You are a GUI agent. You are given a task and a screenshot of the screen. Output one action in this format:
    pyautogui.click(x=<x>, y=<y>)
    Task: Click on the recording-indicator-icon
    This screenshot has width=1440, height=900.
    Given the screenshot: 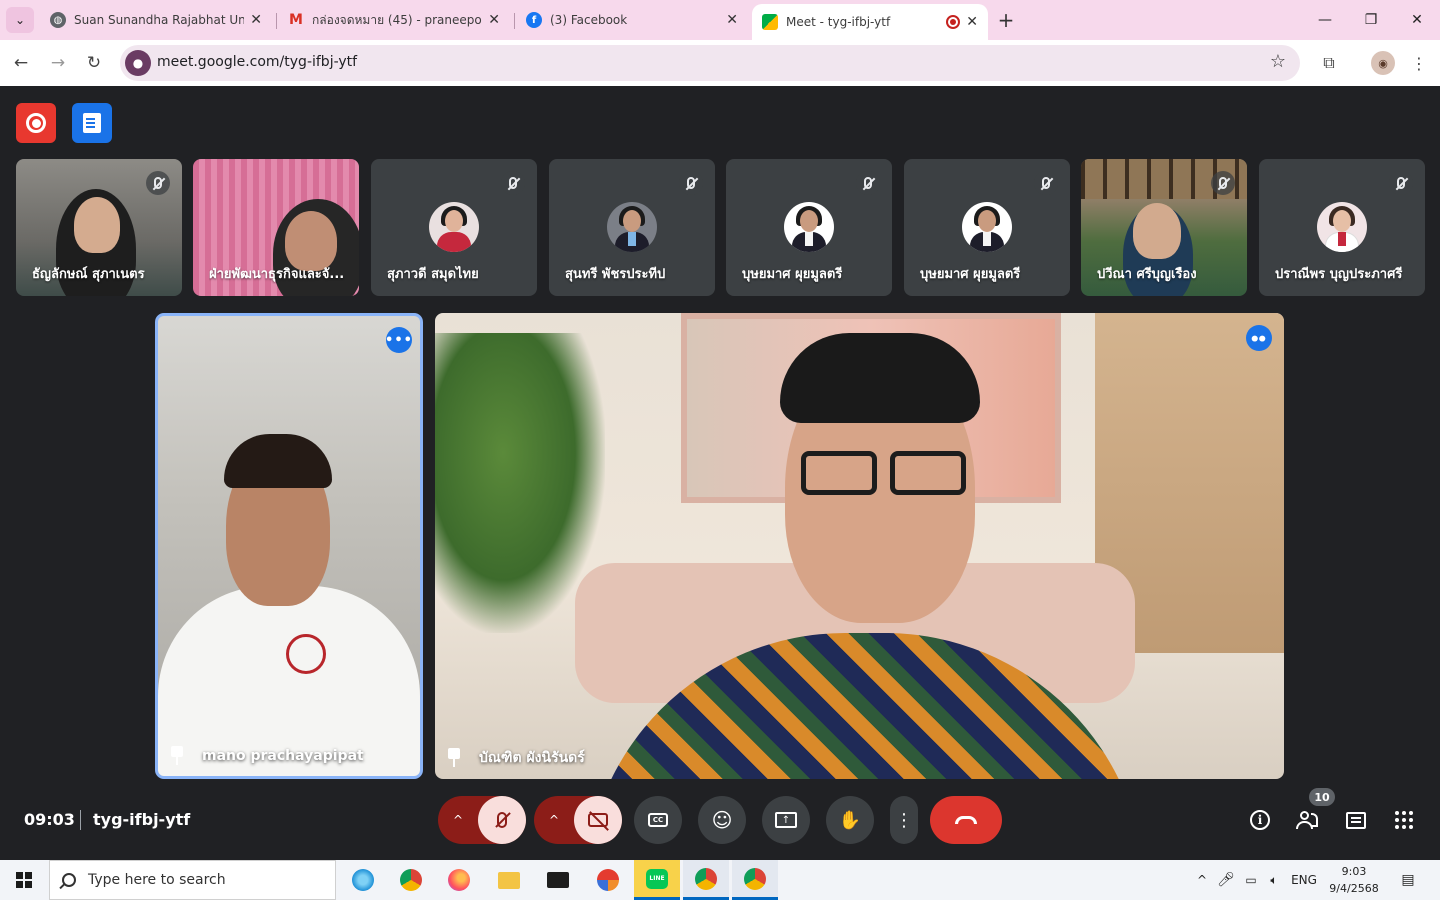 What is the action you would take?
    pyautogui.click(x=953, y=22)
    